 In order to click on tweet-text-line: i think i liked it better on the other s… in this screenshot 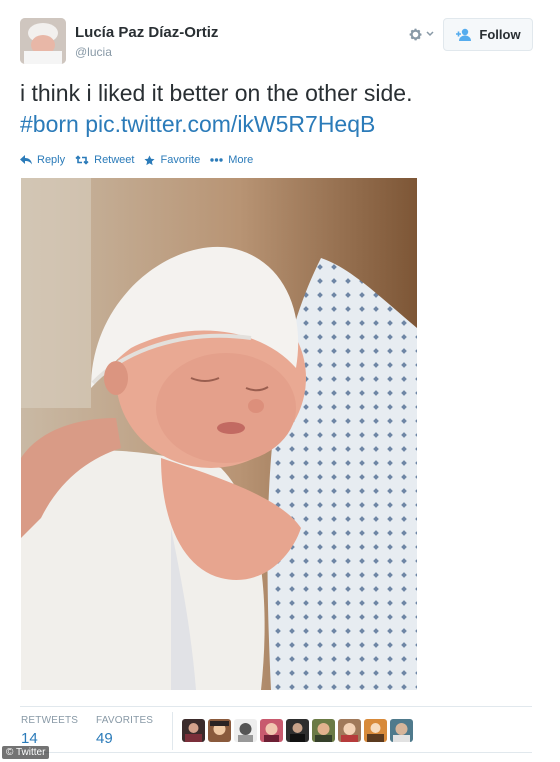, I will do `click(216, 93)`.